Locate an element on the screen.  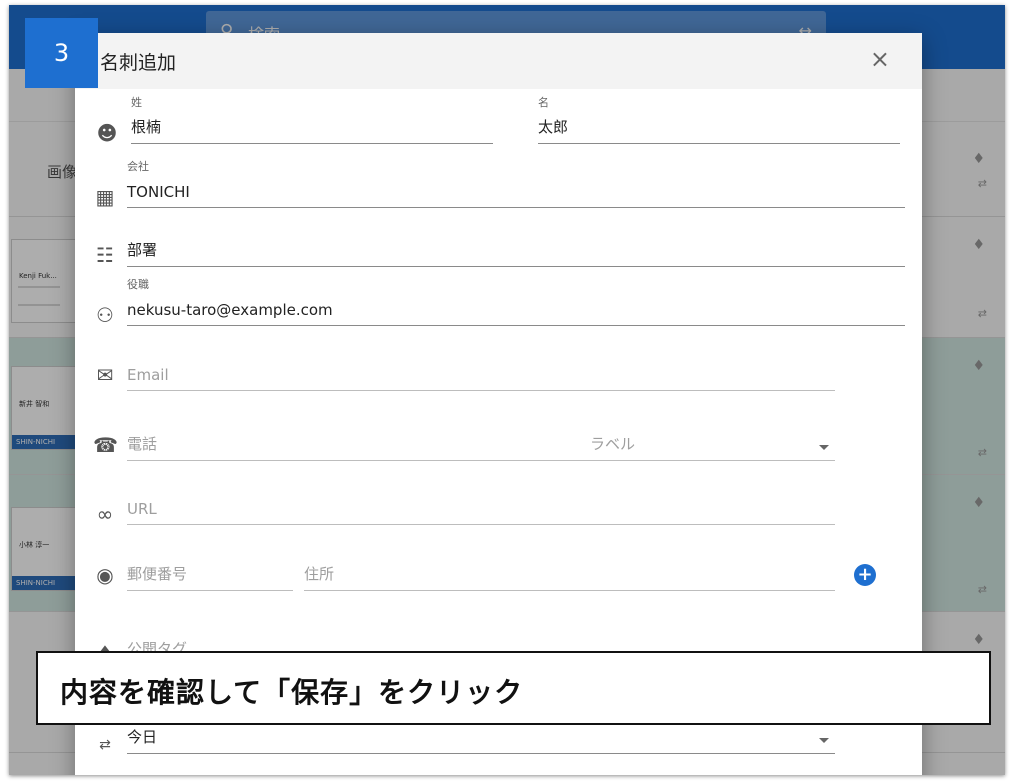
phone-placeholder: 電話 is located at coordinates (142, 444).